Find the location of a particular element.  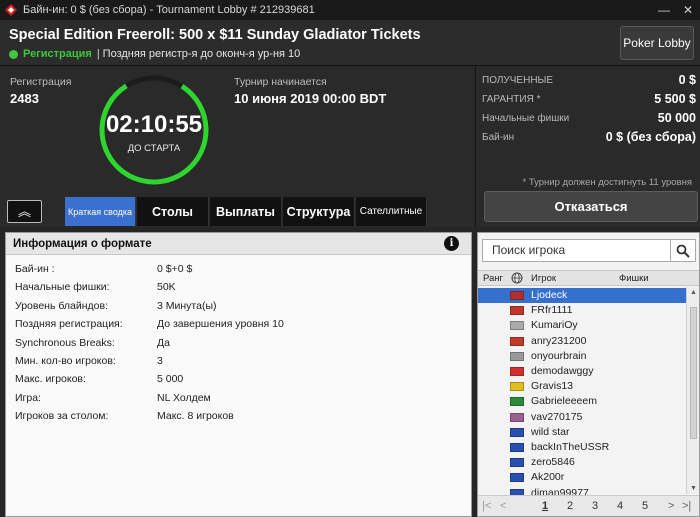

player-row: KumariOy is located at coordinates (582, 325).